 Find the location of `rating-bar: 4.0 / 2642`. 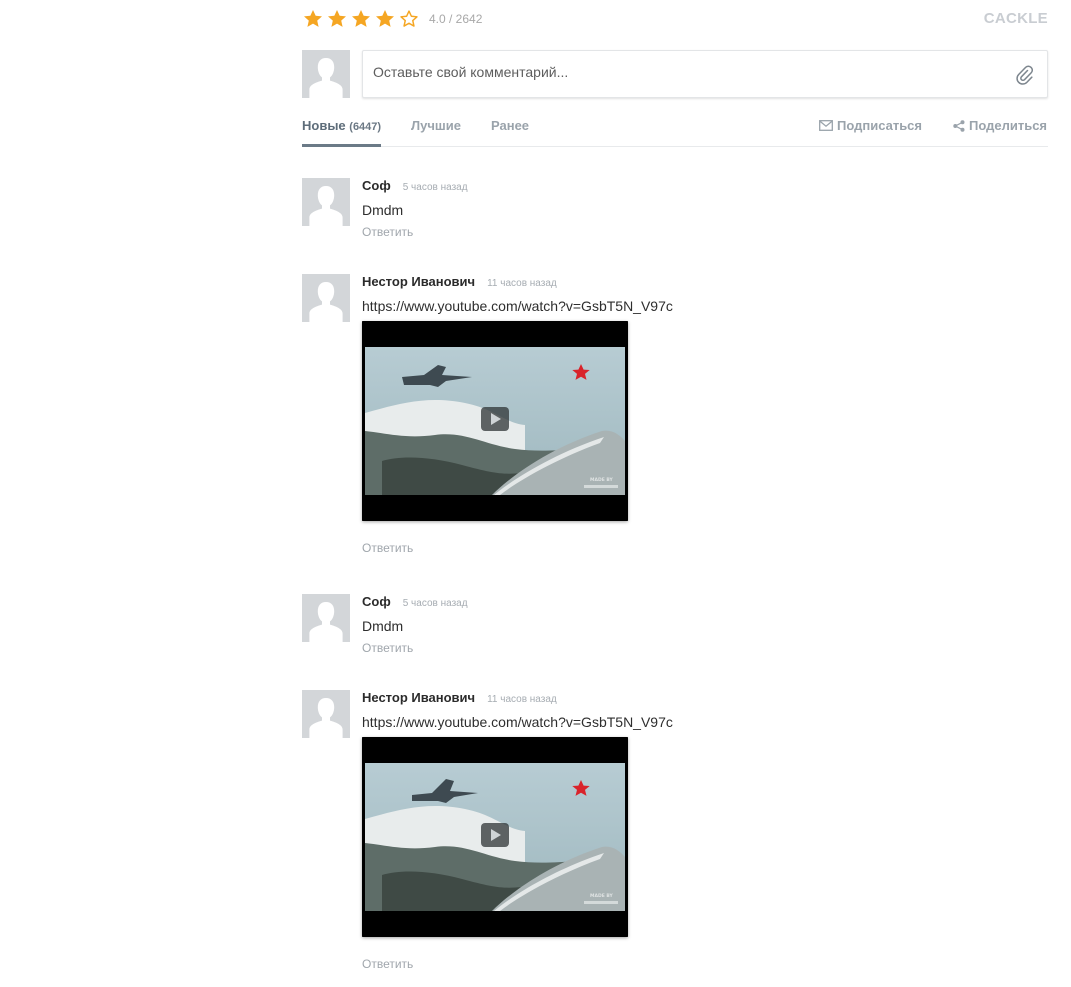

rating-bar: 4.0 / 2642 is located at coordinates (392, 19).